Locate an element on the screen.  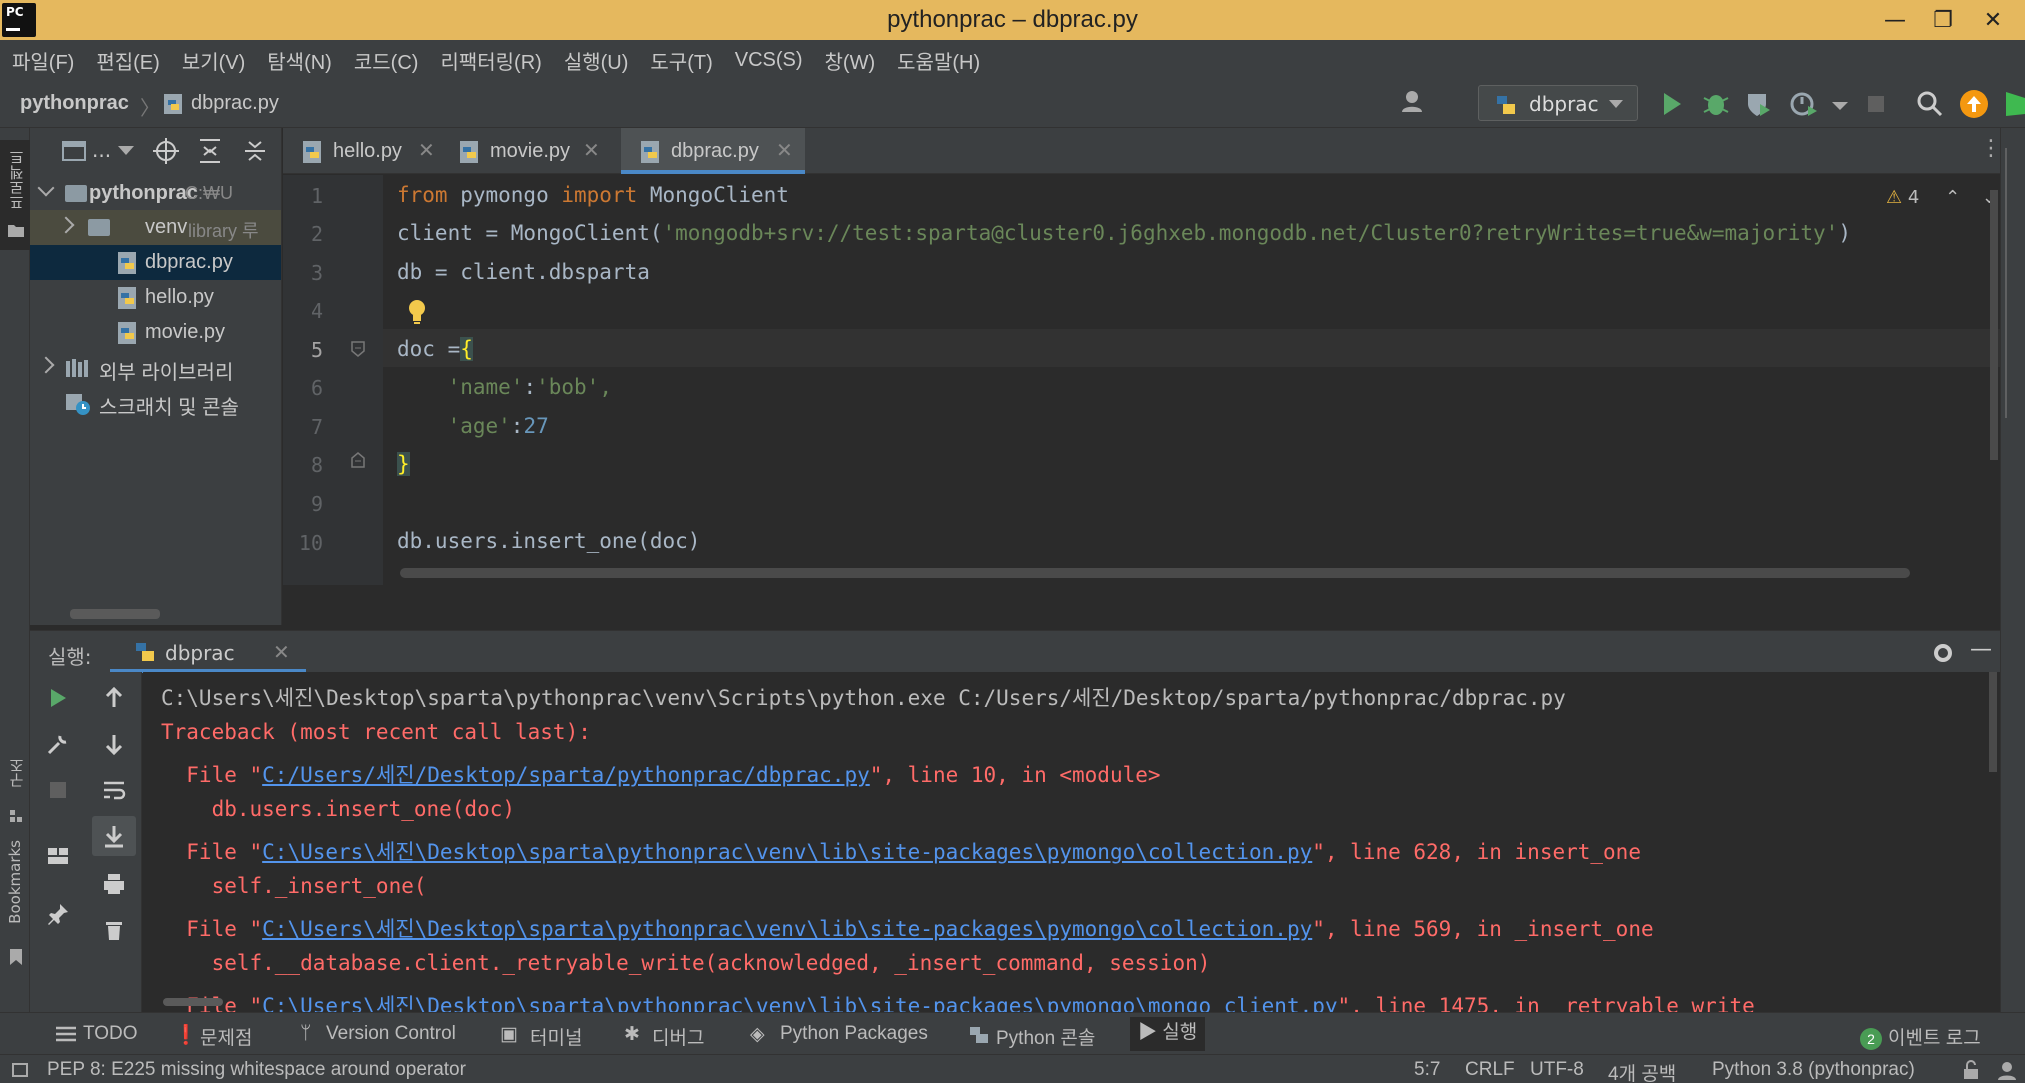
update-icon is located at coordinates (1974, 104).